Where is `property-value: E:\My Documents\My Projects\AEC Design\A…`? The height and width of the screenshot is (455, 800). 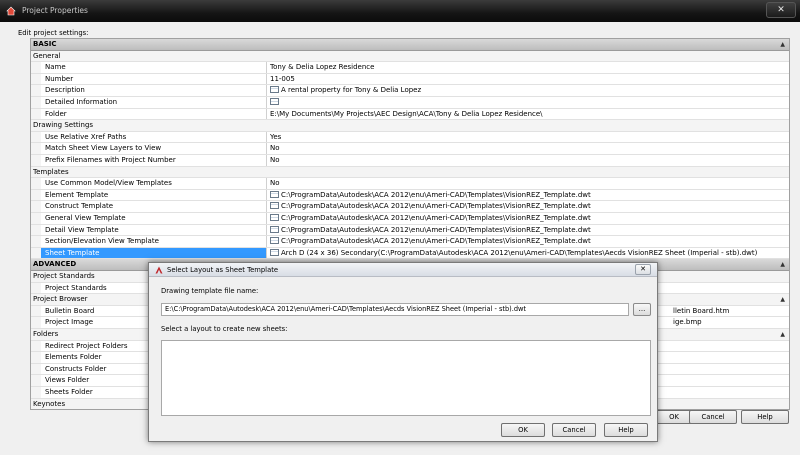
property-value: E:\My Documents\My Projects\AEC Design\A… is located at coordinates (528, 114).